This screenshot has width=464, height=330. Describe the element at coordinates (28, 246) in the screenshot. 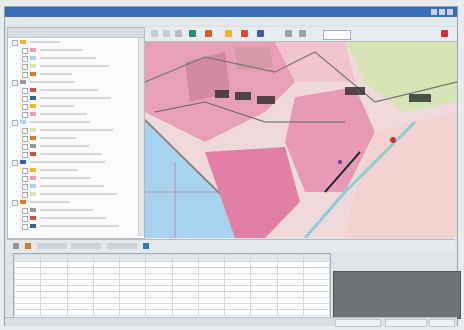

I see `filter-icon` at that location.